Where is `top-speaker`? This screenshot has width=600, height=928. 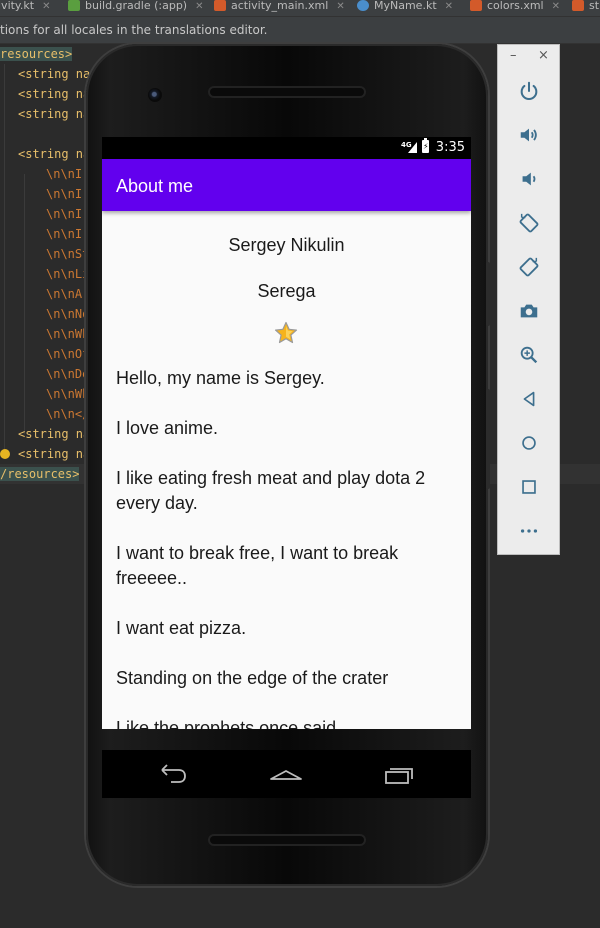
top-speaker is located at coordinates (287, 92).